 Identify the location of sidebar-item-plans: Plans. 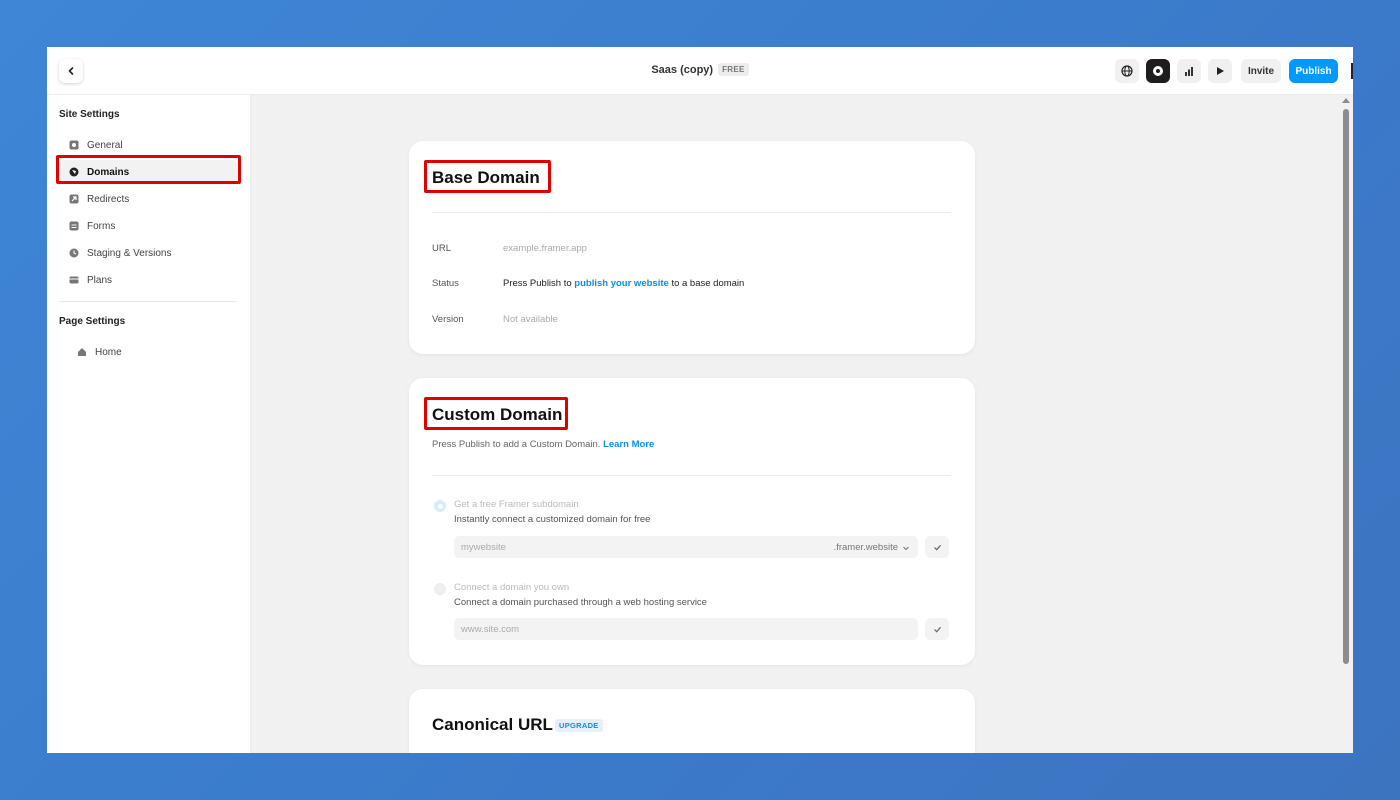
(148, 280).